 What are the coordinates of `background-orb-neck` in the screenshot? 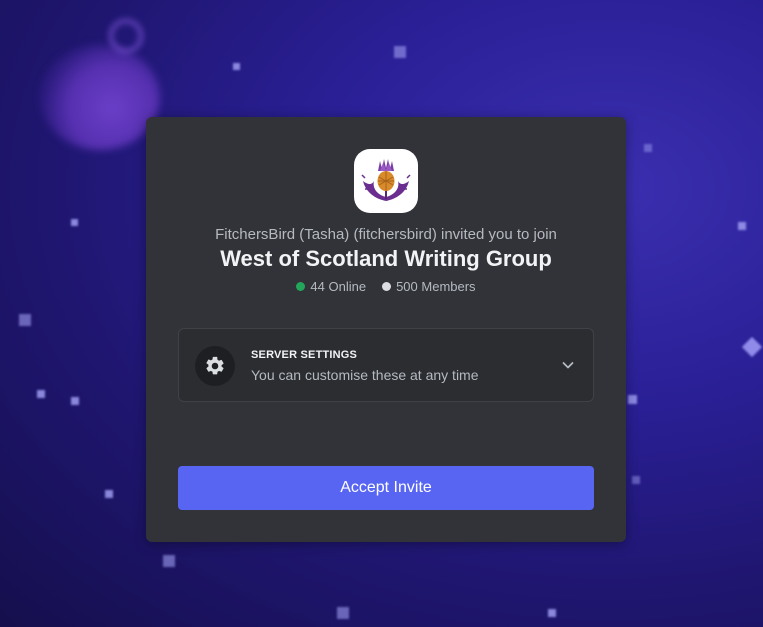 It's located at (126, 36).